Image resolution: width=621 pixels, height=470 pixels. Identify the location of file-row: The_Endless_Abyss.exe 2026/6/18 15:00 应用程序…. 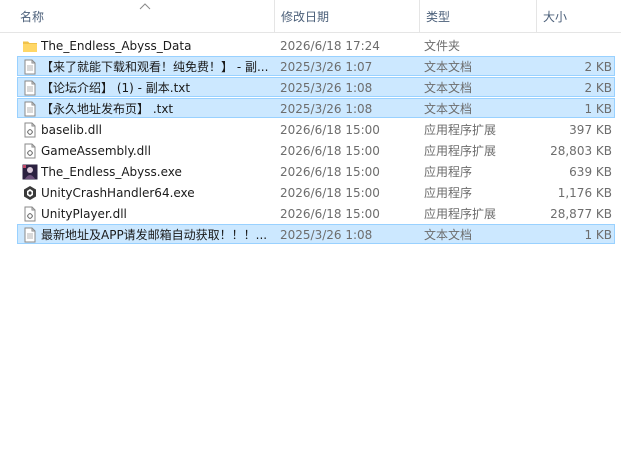
(316, 171).